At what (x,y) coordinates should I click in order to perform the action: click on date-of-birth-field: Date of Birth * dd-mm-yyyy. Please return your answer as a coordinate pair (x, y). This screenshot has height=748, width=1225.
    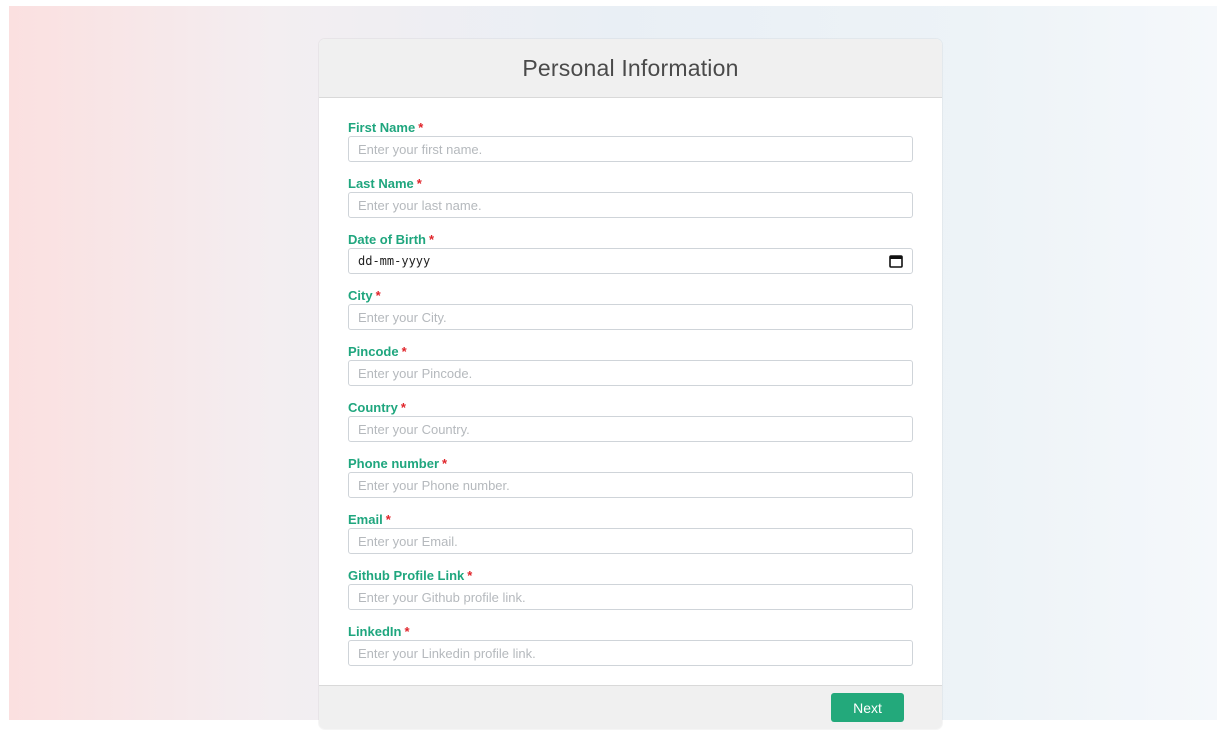
    Looking at the image, I should click on (630, 259).